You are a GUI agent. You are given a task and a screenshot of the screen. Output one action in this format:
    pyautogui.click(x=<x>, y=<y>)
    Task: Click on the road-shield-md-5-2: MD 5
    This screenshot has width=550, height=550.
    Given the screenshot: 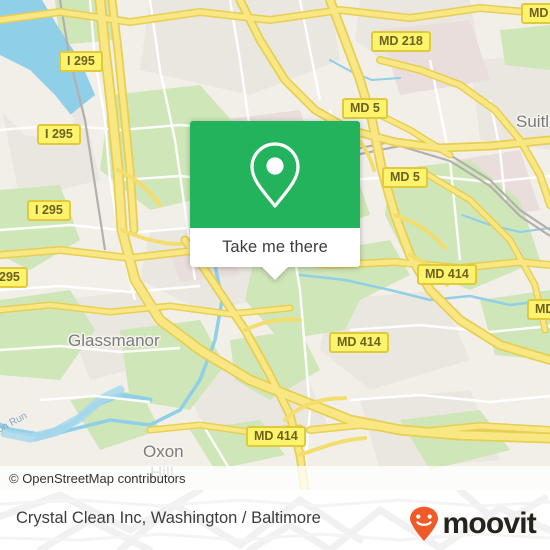 What is the action you would take?
    pyautogui.click(x=405, y=177)
    